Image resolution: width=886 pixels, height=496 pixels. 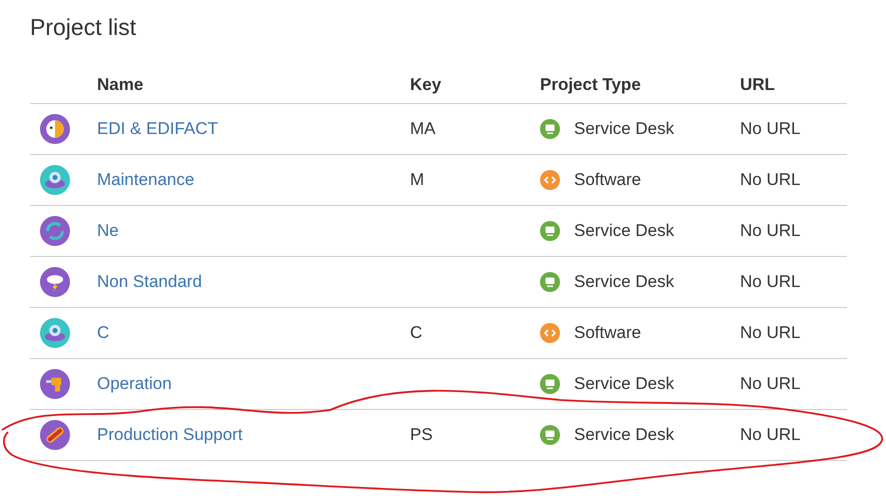 I want to click on column-header: Name, so click(x=120, y=85).